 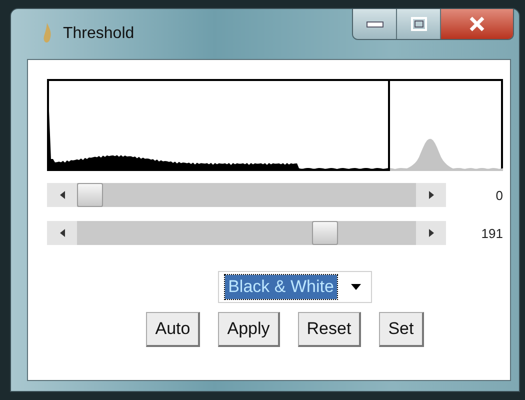 What do you see at coordinates (355, 287) in the screenshot?
I see `caret-icon` at bounding box center [355, 287].